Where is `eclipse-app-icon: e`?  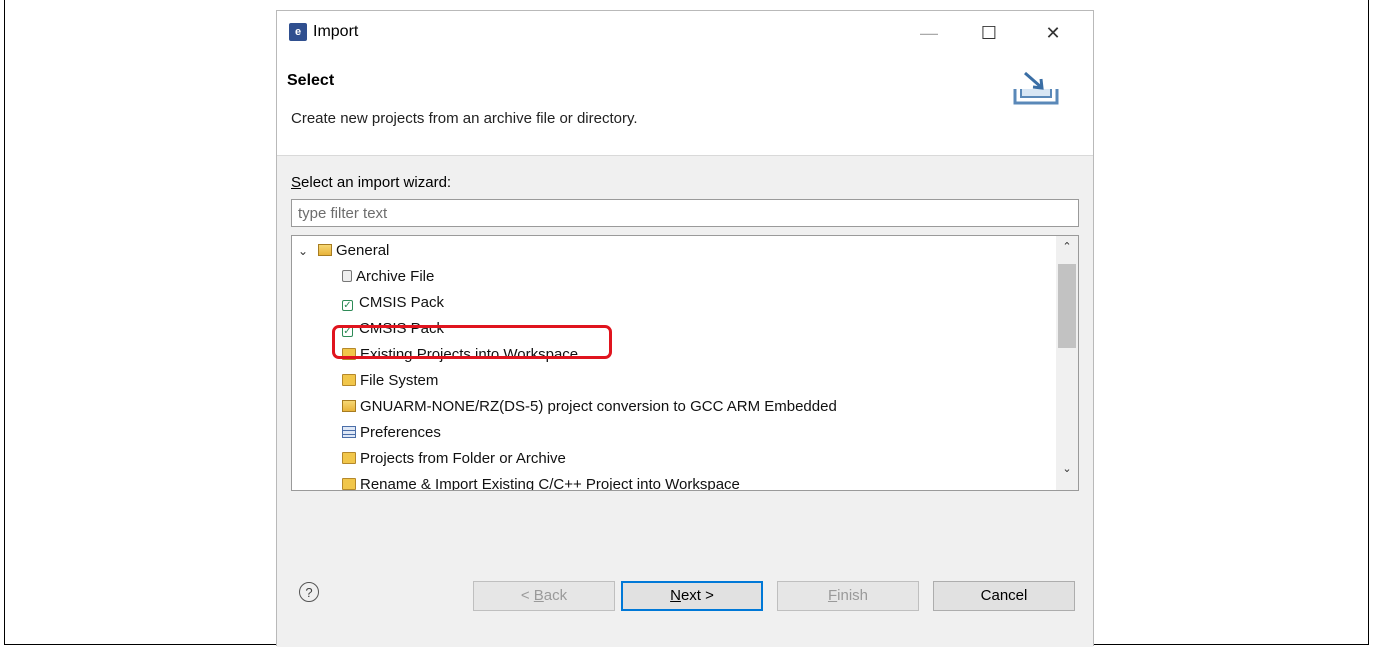
eclipse-app-icon: e is located at coordinates (298, 32).